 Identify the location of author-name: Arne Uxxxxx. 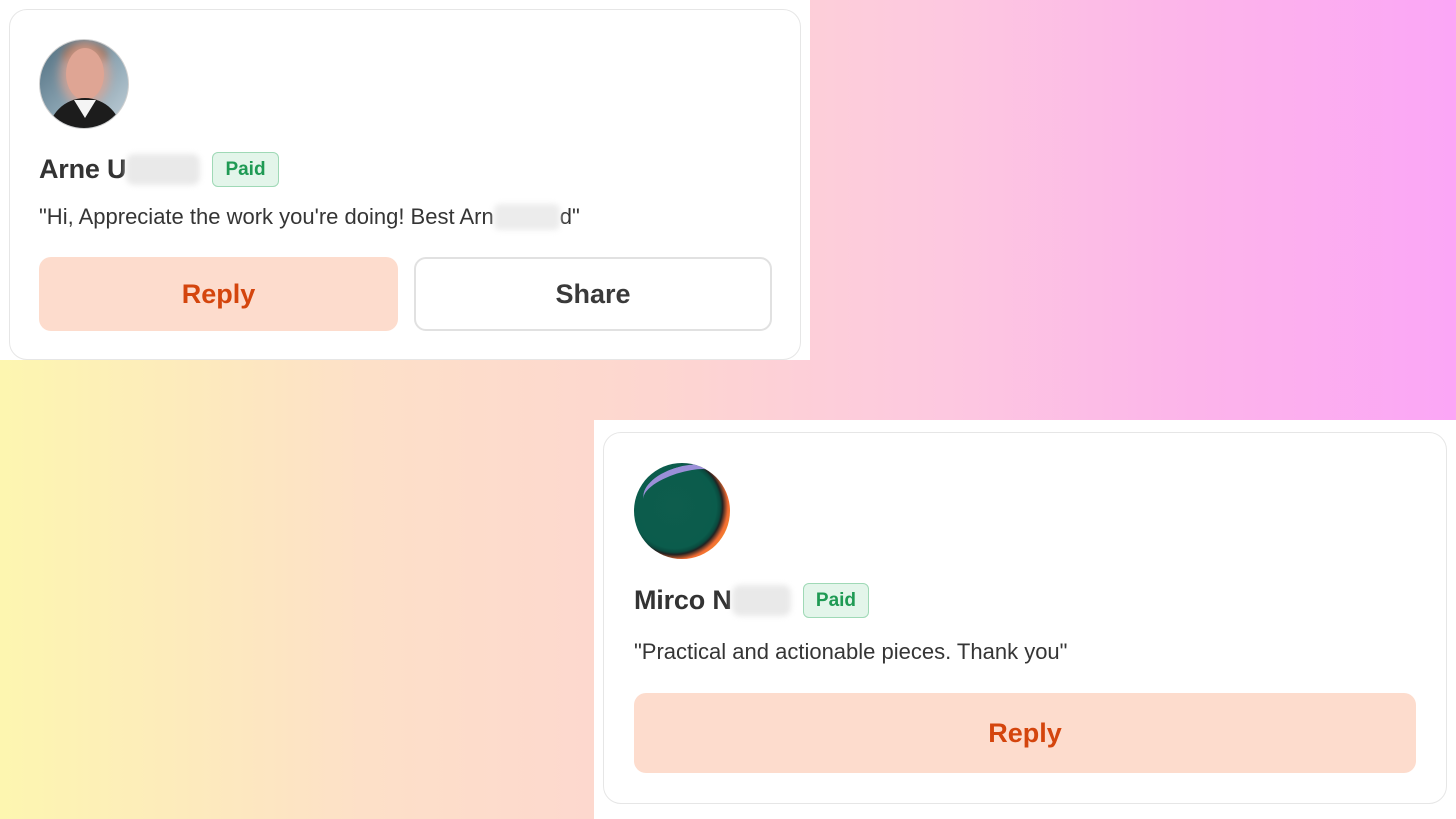
(120, 169).